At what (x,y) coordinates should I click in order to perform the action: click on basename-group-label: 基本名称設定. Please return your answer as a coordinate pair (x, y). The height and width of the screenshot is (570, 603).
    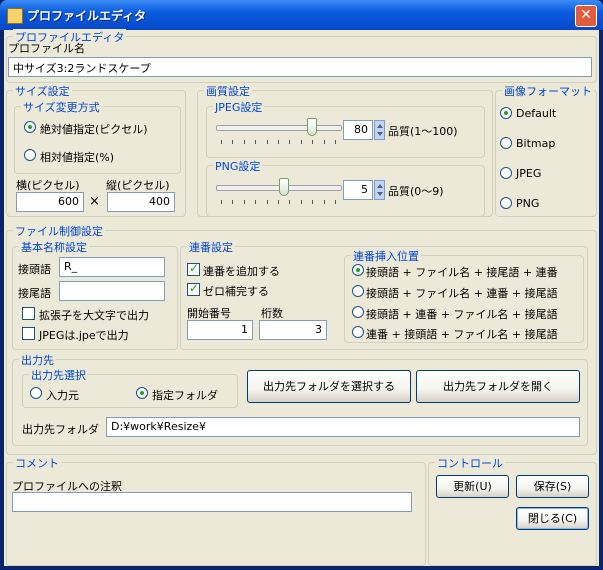
    Looking at the image, I should click on (54, 247).